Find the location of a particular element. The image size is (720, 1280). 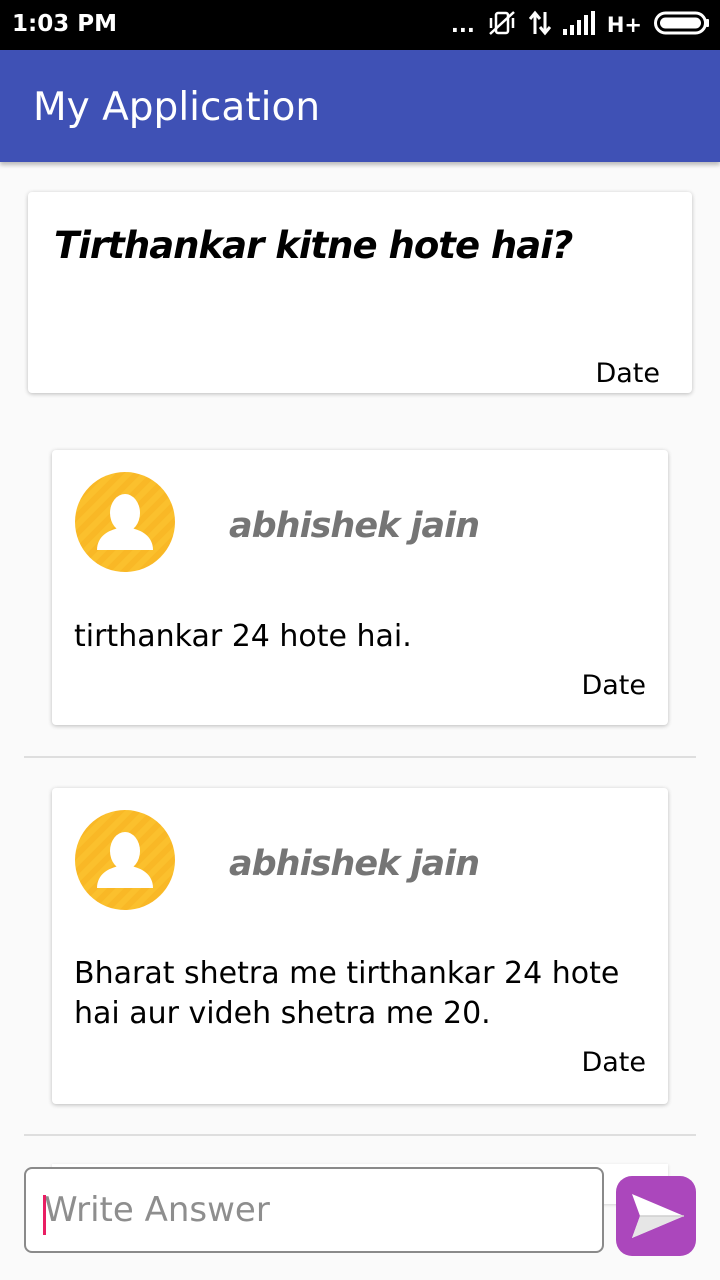

status-time: 1:03 PM is located at coordinates (64, 24).